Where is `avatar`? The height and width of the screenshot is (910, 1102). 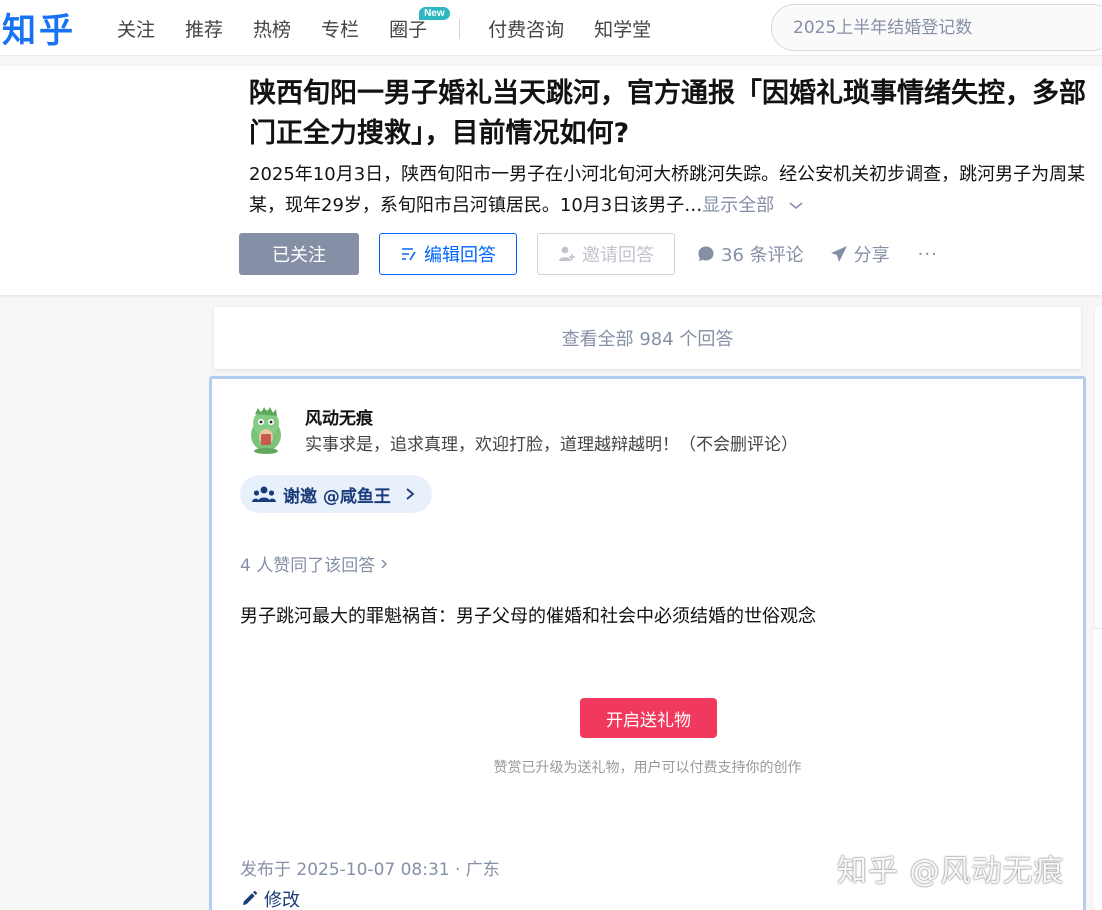 avatar is located at coordinates (266, 429).